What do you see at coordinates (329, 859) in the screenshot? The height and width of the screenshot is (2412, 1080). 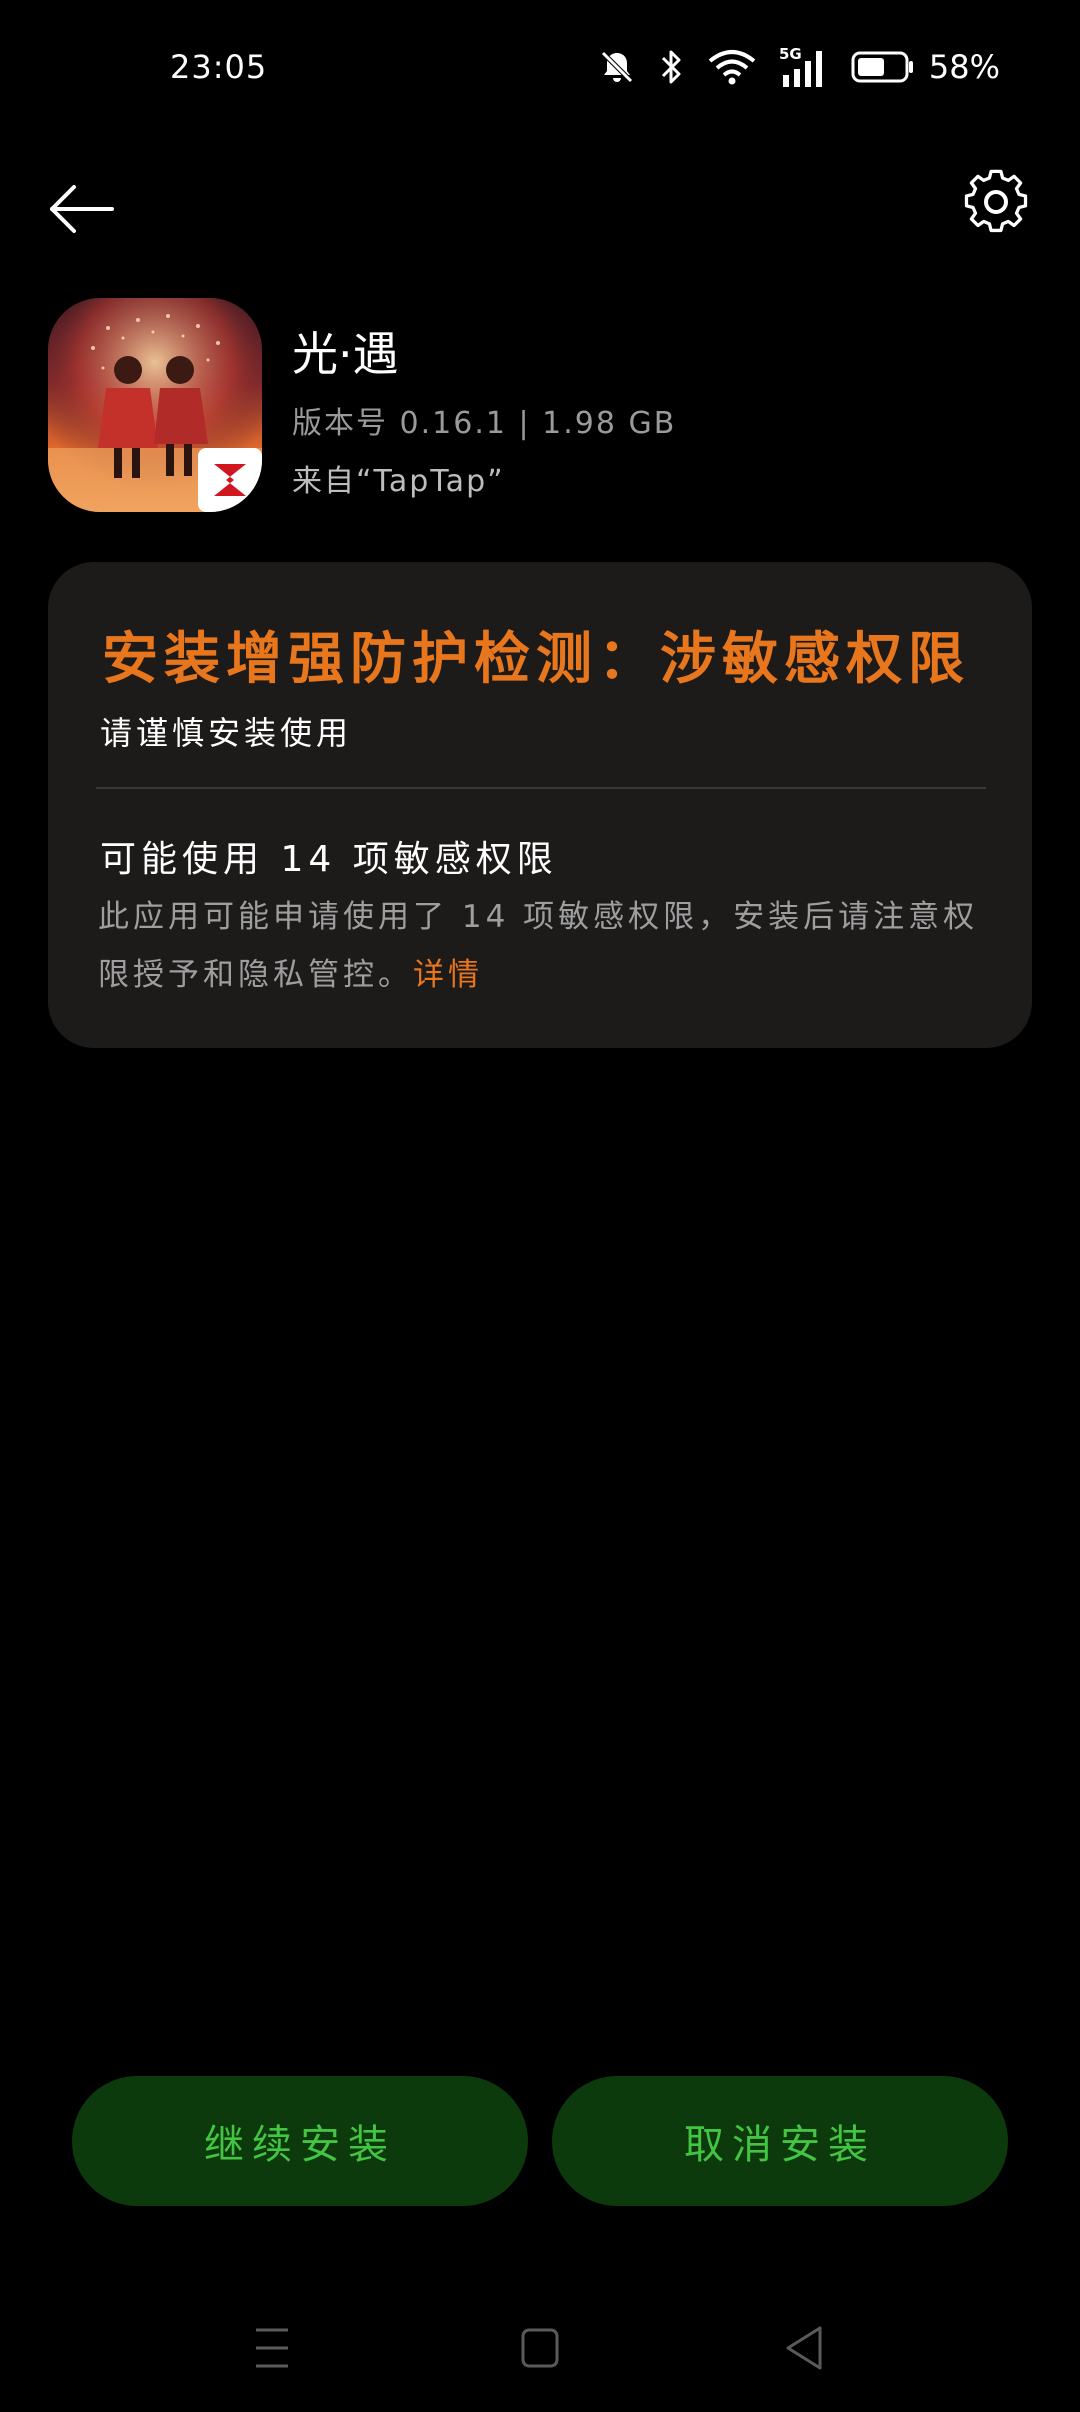 I see `permission-count-title: 可能使用 14 项敏感权限` at bounding box center [329, 859].